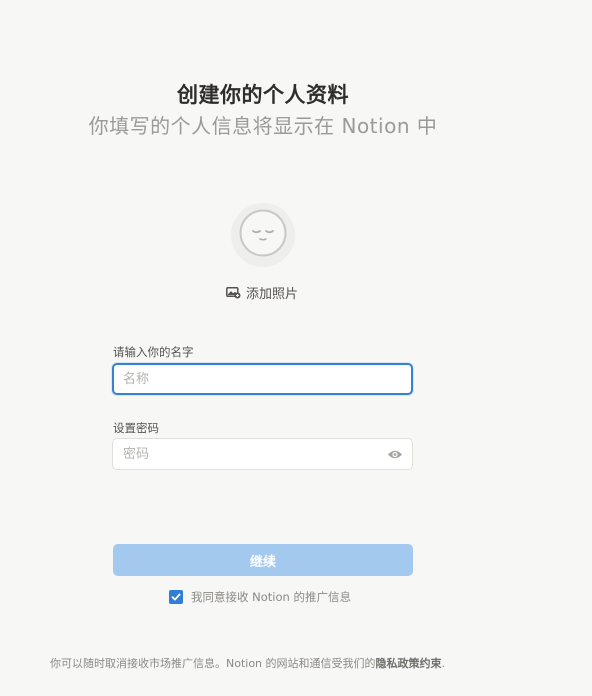 The height and width of the screenshot is (696, 592). I want to click on footer-text: 你可以随时取消接收市场推广信息。Notion 的网站和通信受我们的, so click(213, 663).